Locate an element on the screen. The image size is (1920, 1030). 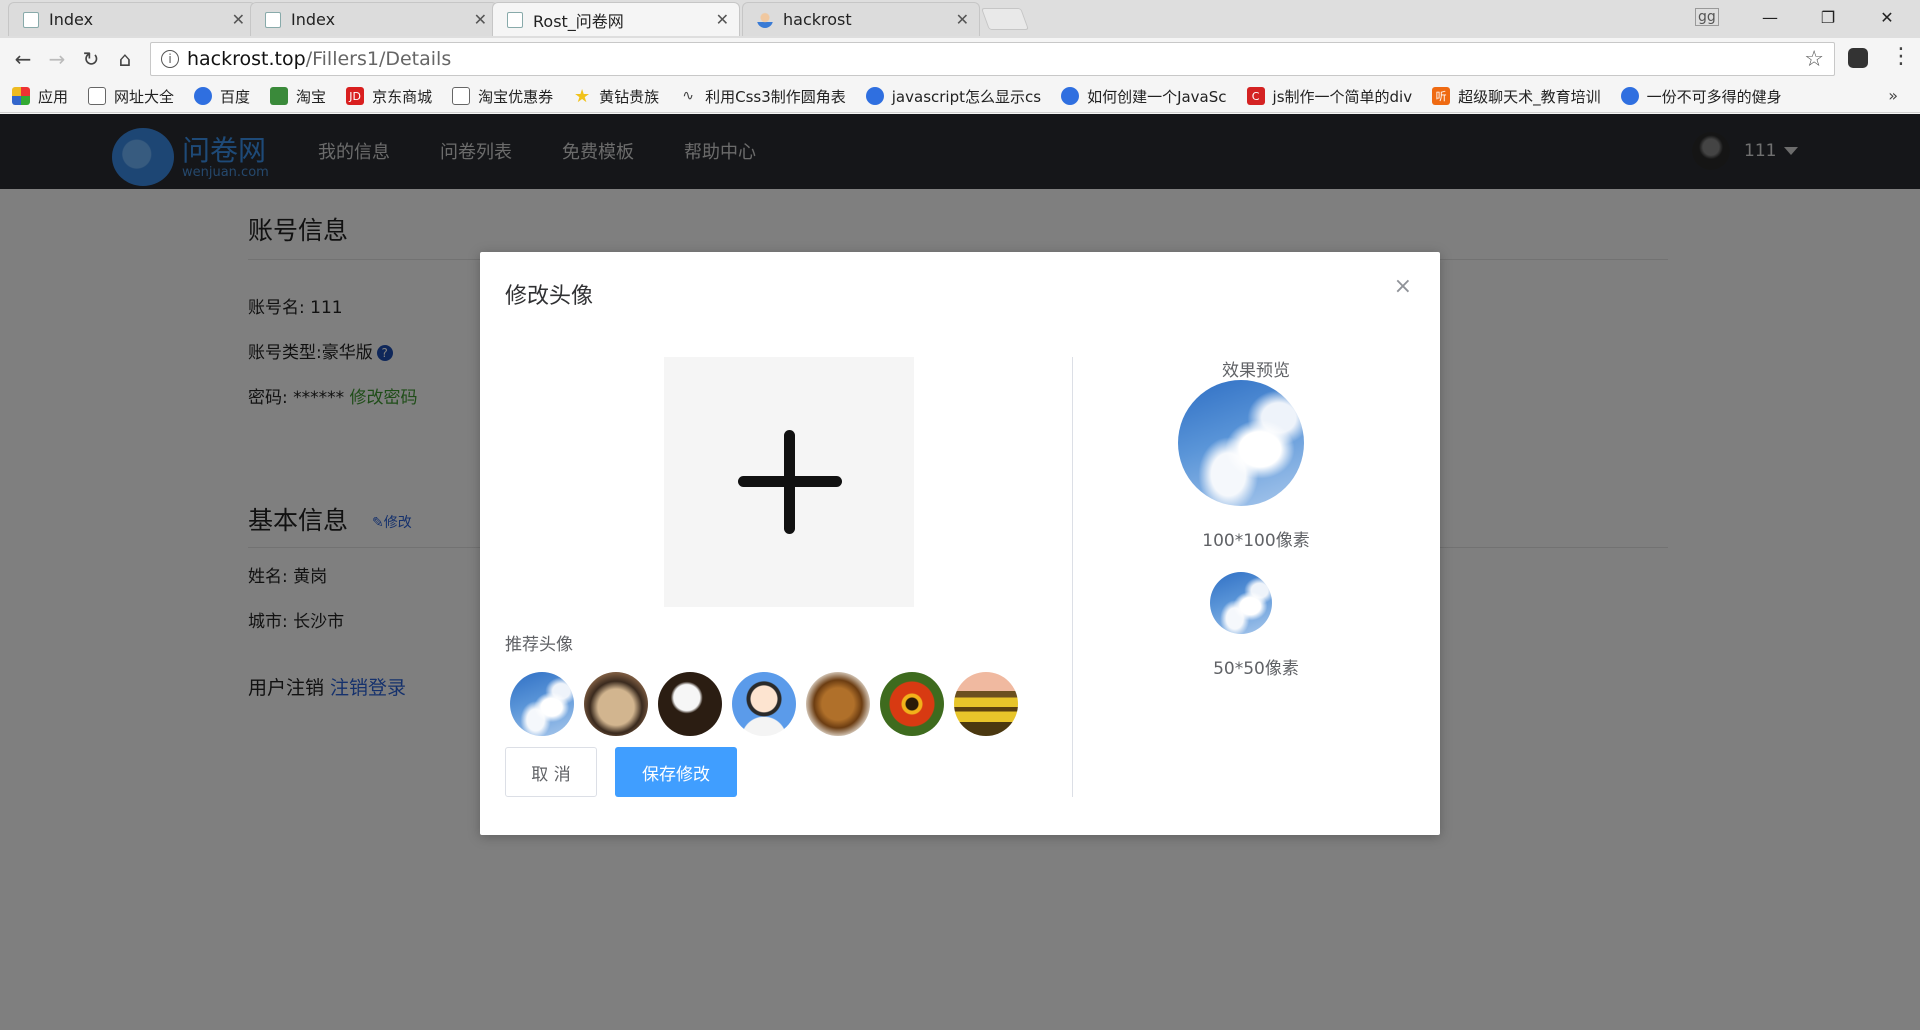
tingting-icon: 听 is located at coordinates (1441, 96).